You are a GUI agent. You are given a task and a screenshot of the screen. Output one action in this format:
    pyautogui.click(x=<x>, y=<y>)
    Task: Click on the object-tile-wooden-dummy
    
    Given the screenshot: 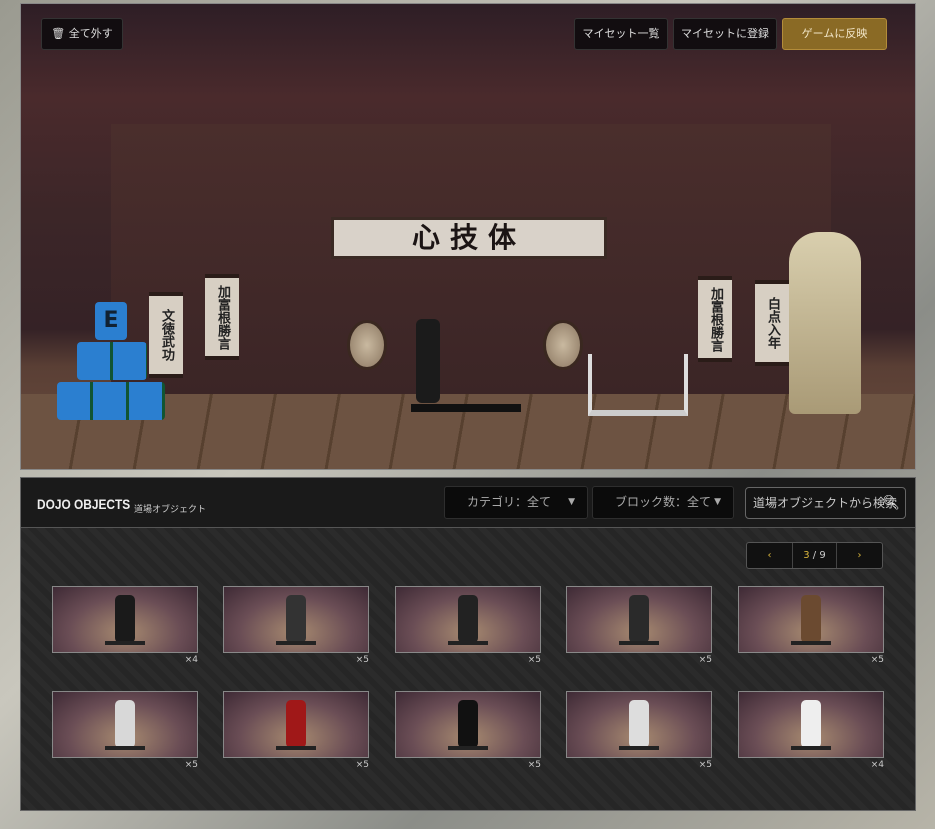 What is the action you would take?
    pyautogui.click(x=811, y=619)
    